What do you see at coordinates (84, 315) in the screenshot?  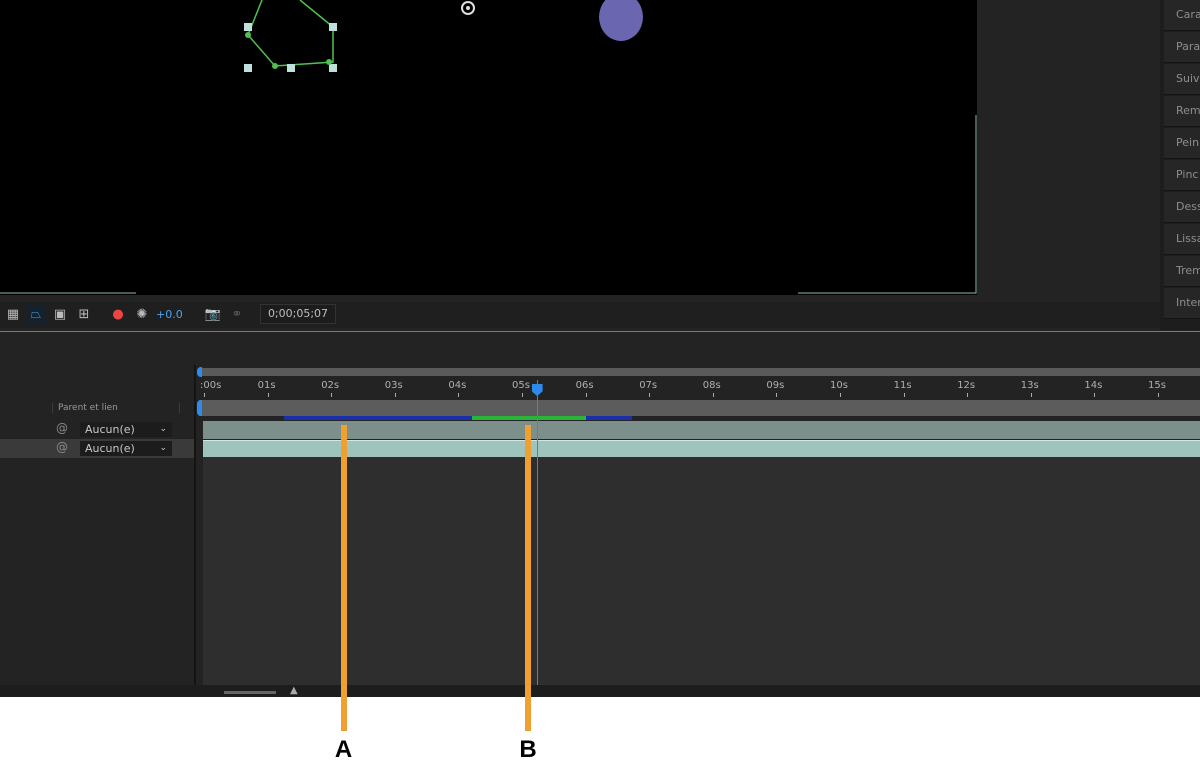 I see `guides-icon: ⊞` at bounding box center [84, 315].